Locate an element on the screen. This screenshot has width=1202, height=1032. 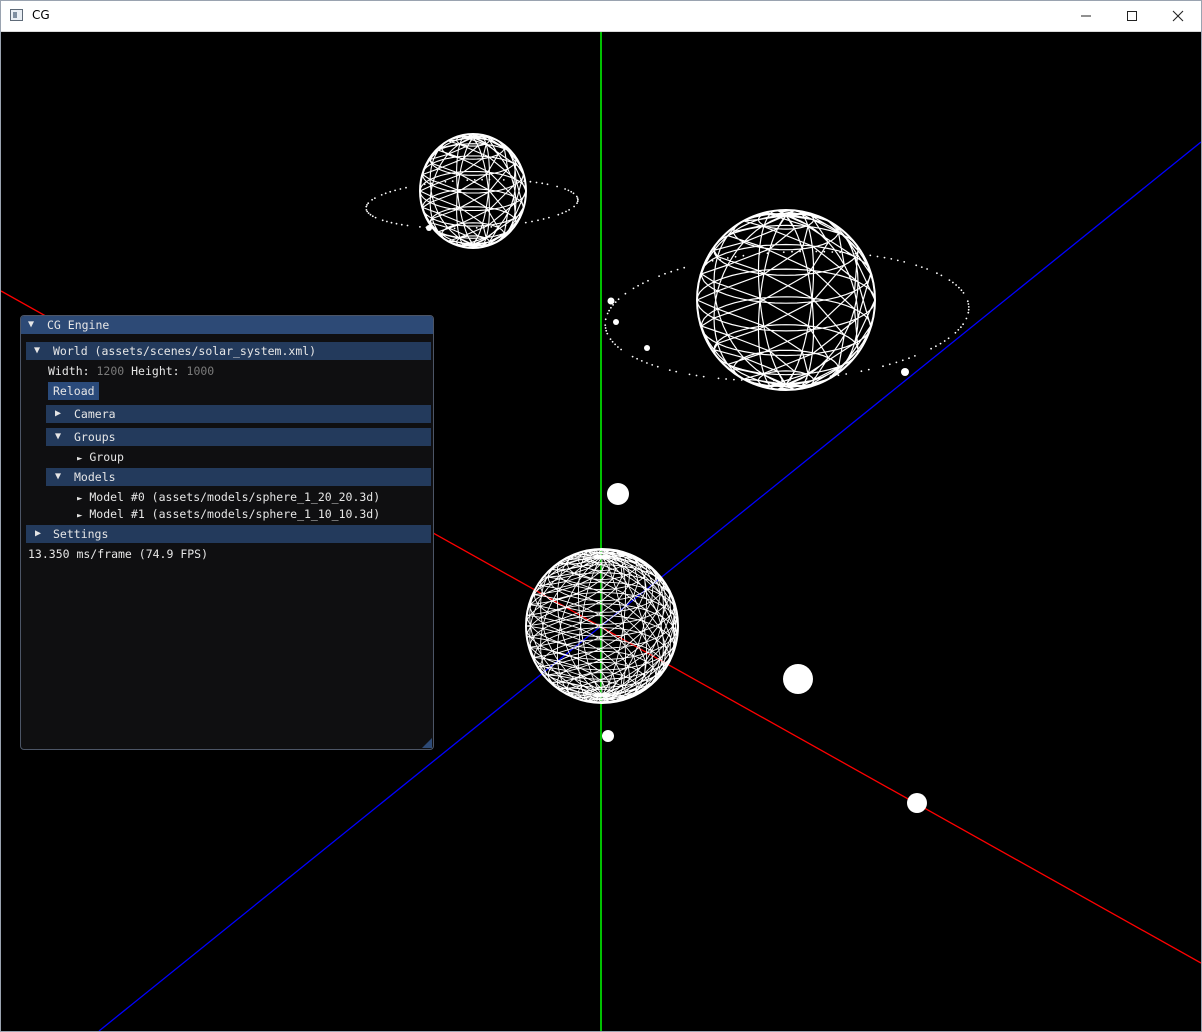
settings-header: ▶ Settings is located at coordinates (228, 534).